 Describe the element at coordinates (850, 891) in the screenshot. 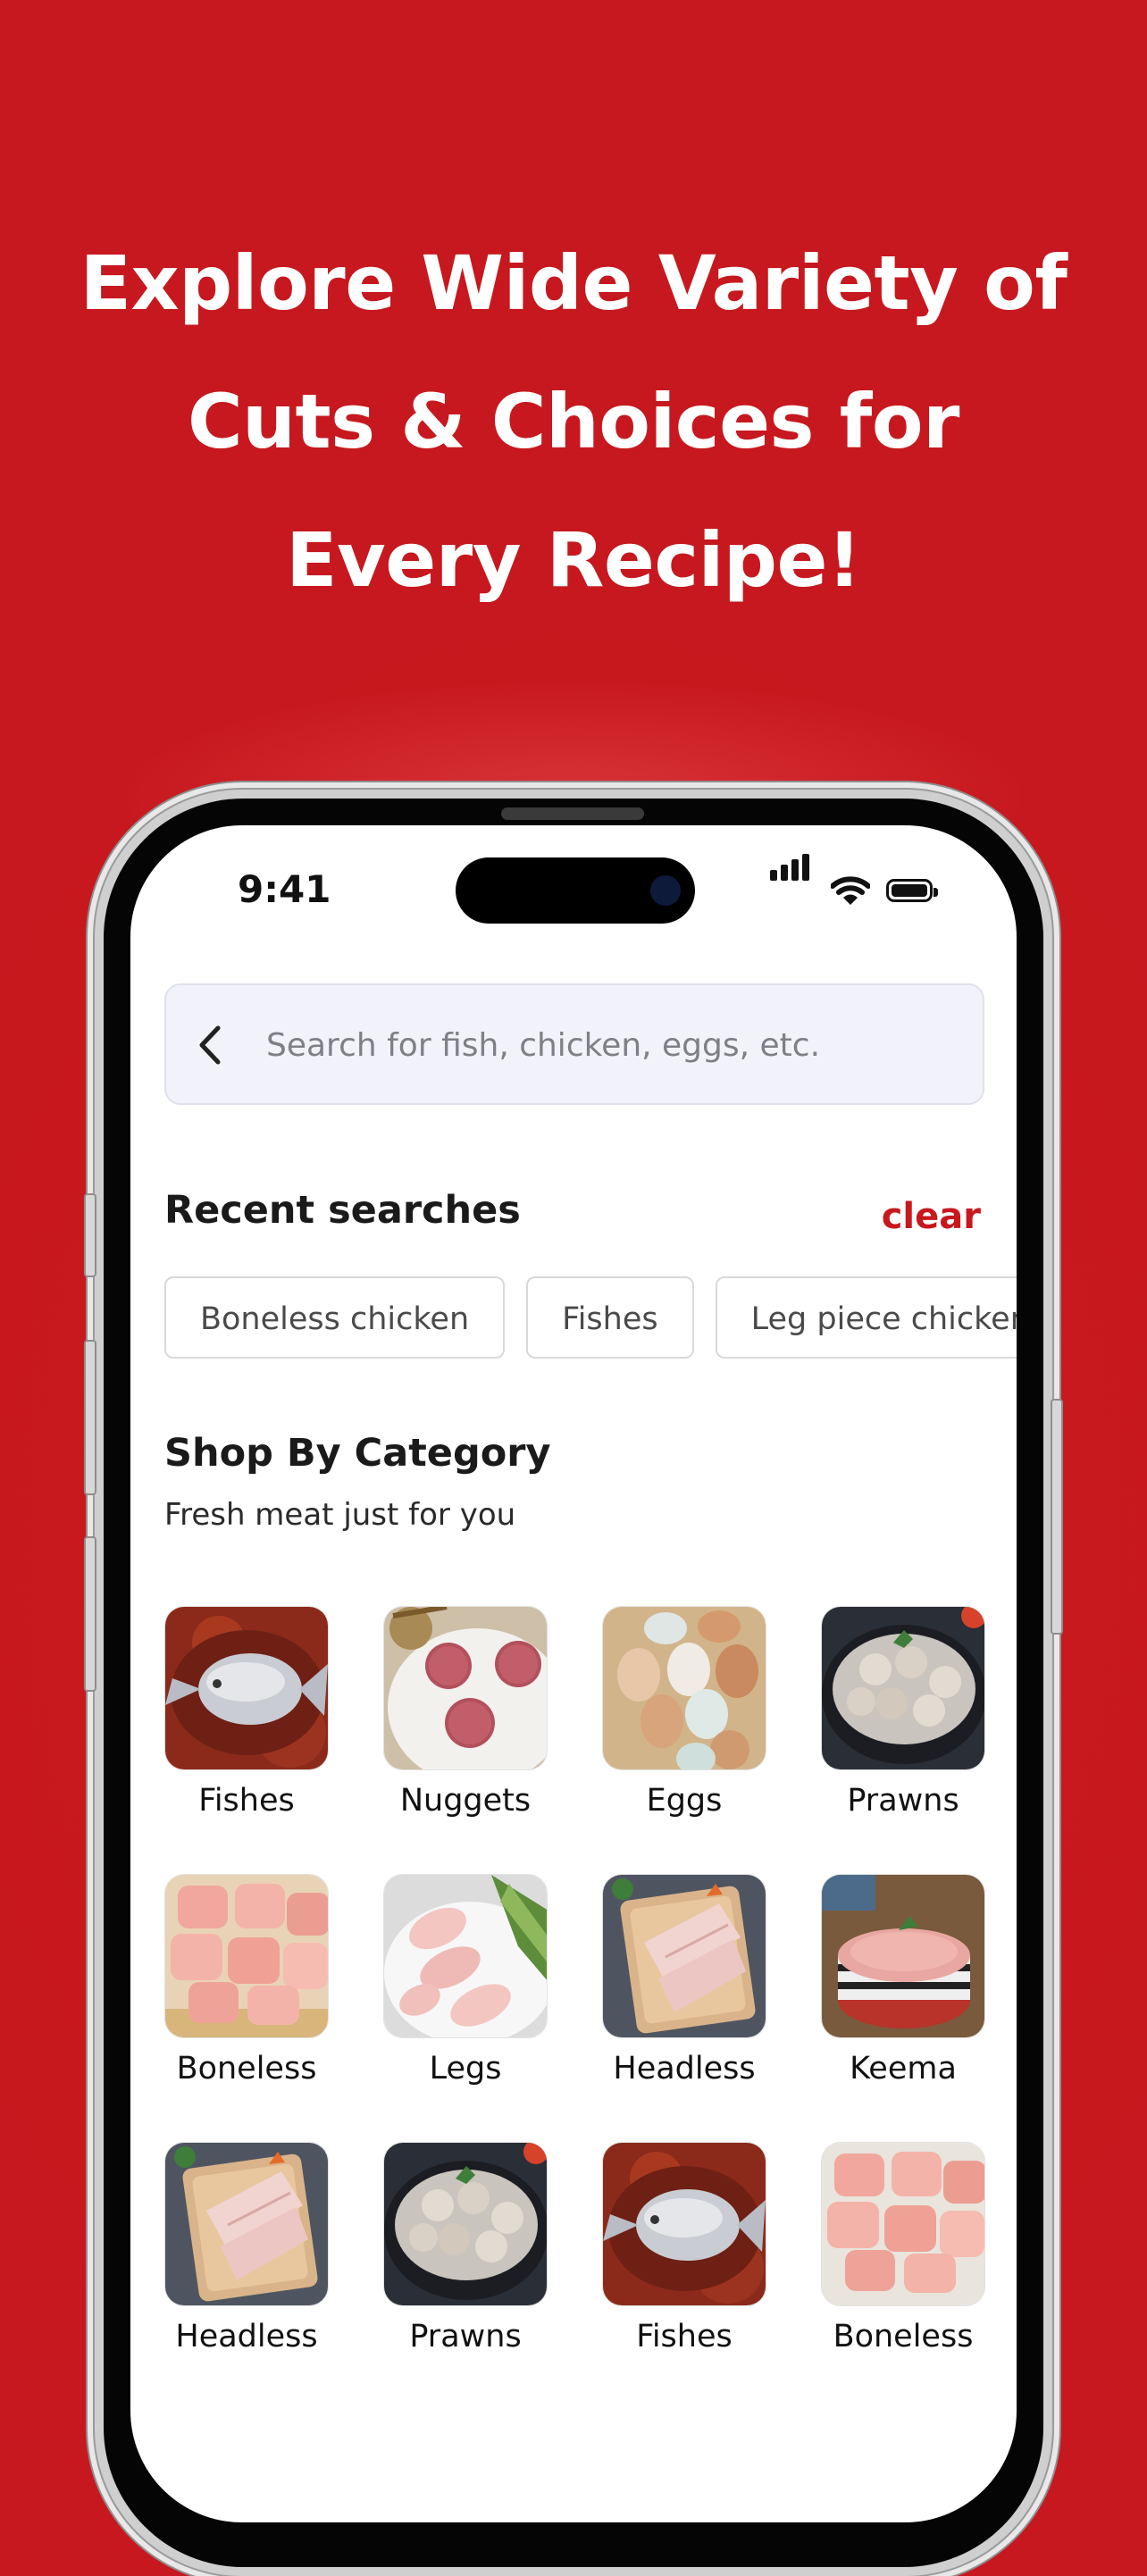

I see `wifi-icon` at that location.